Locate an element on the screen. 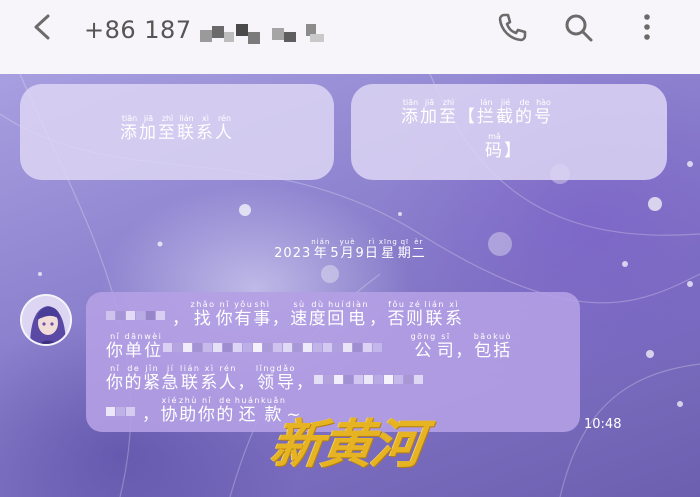 The height and width of the screenshot is (497, 700). message-pinyin: zé is located at coordinates (415, 304).